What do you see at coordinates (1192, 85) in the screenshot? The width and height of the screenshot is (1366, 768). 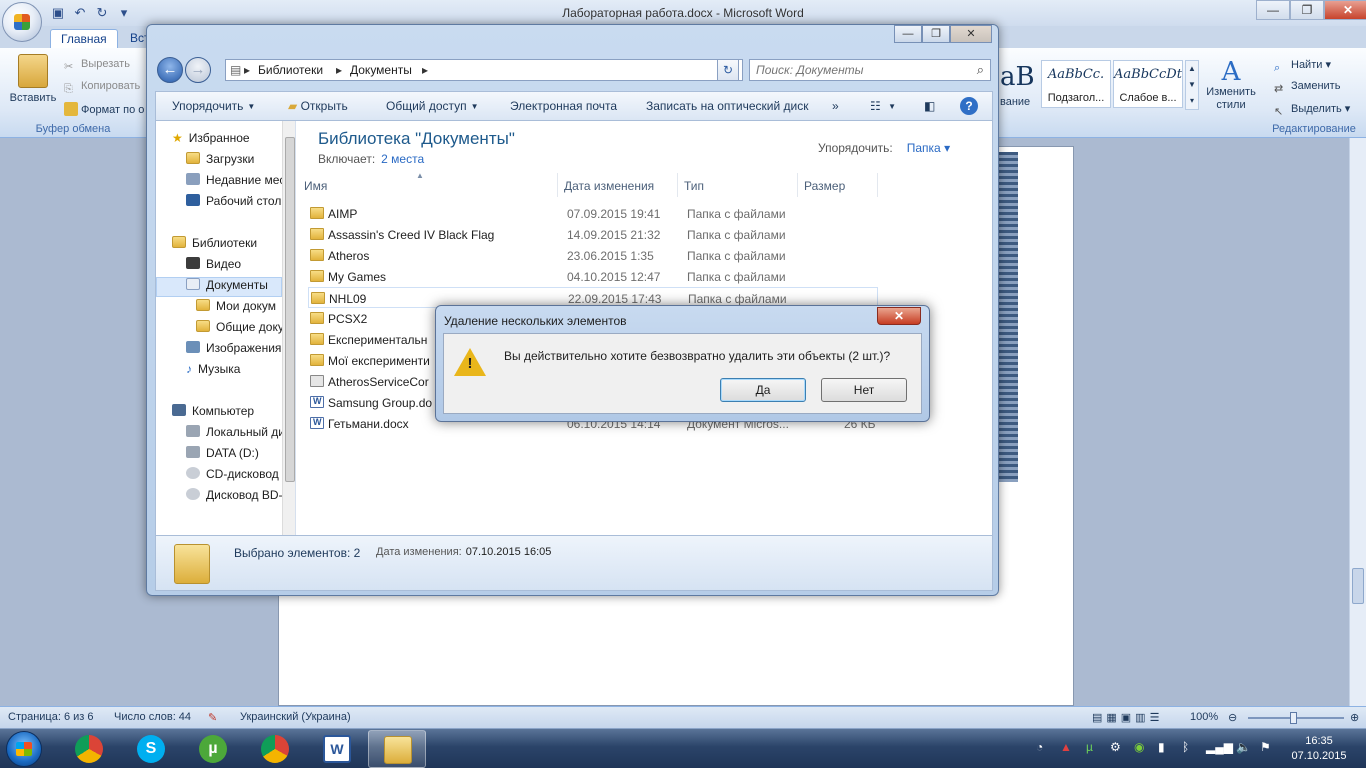 I see `styles-scroll-button: ▲ ▼ ▾` at bounding box center [1192, 85].